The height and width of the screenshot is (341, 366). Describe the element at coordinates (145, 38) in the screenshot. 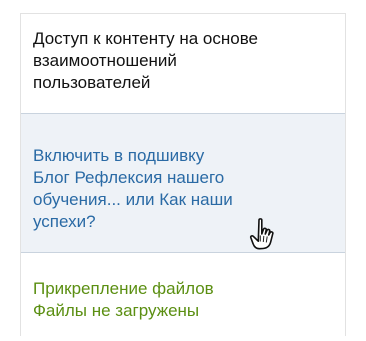

I see `access-control-line-1: Доступ к контенту на основе` at that location.